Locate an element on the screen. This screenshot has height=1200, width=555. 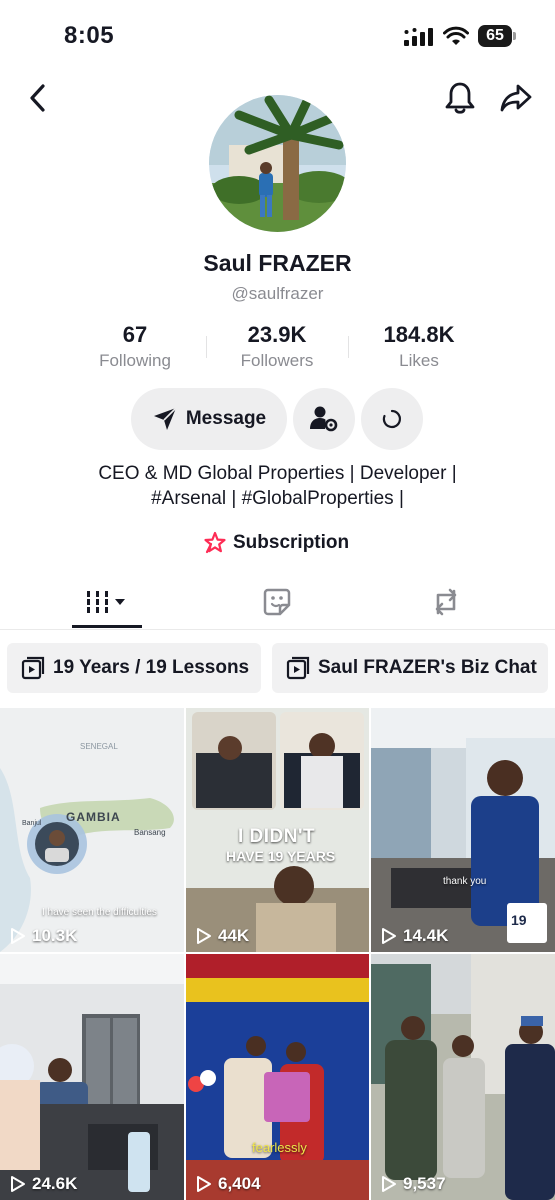
view-count: 44K is located at coordinates (222, 936).